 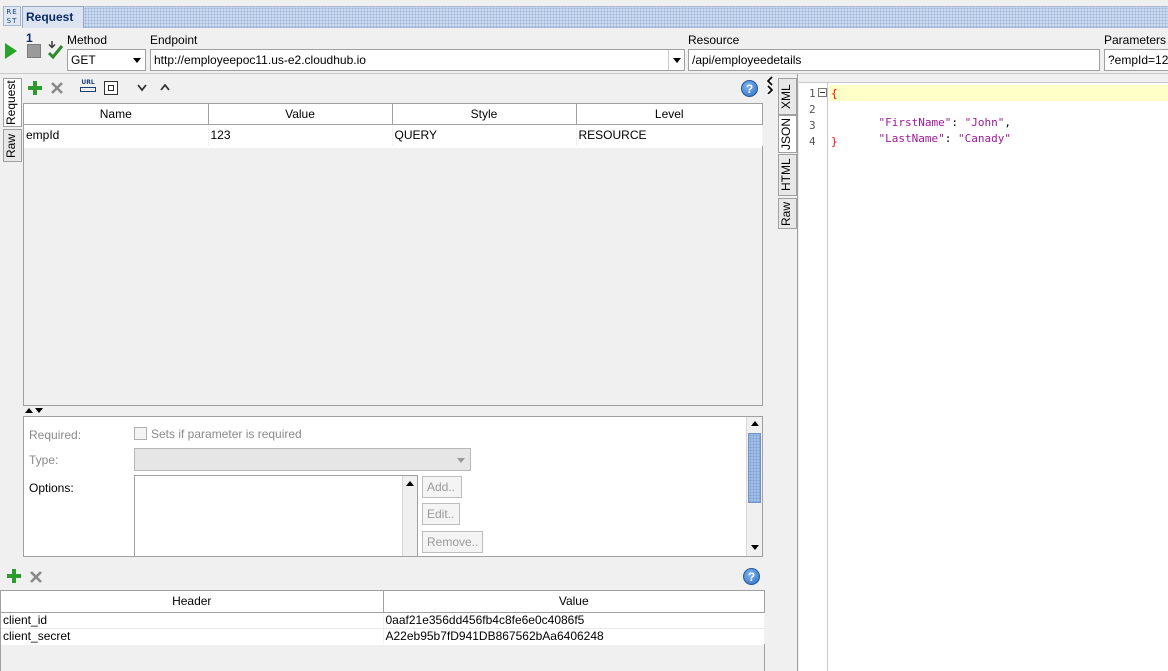 I want to click on param-style-cell: QUERY, so click(x=484, y=135).